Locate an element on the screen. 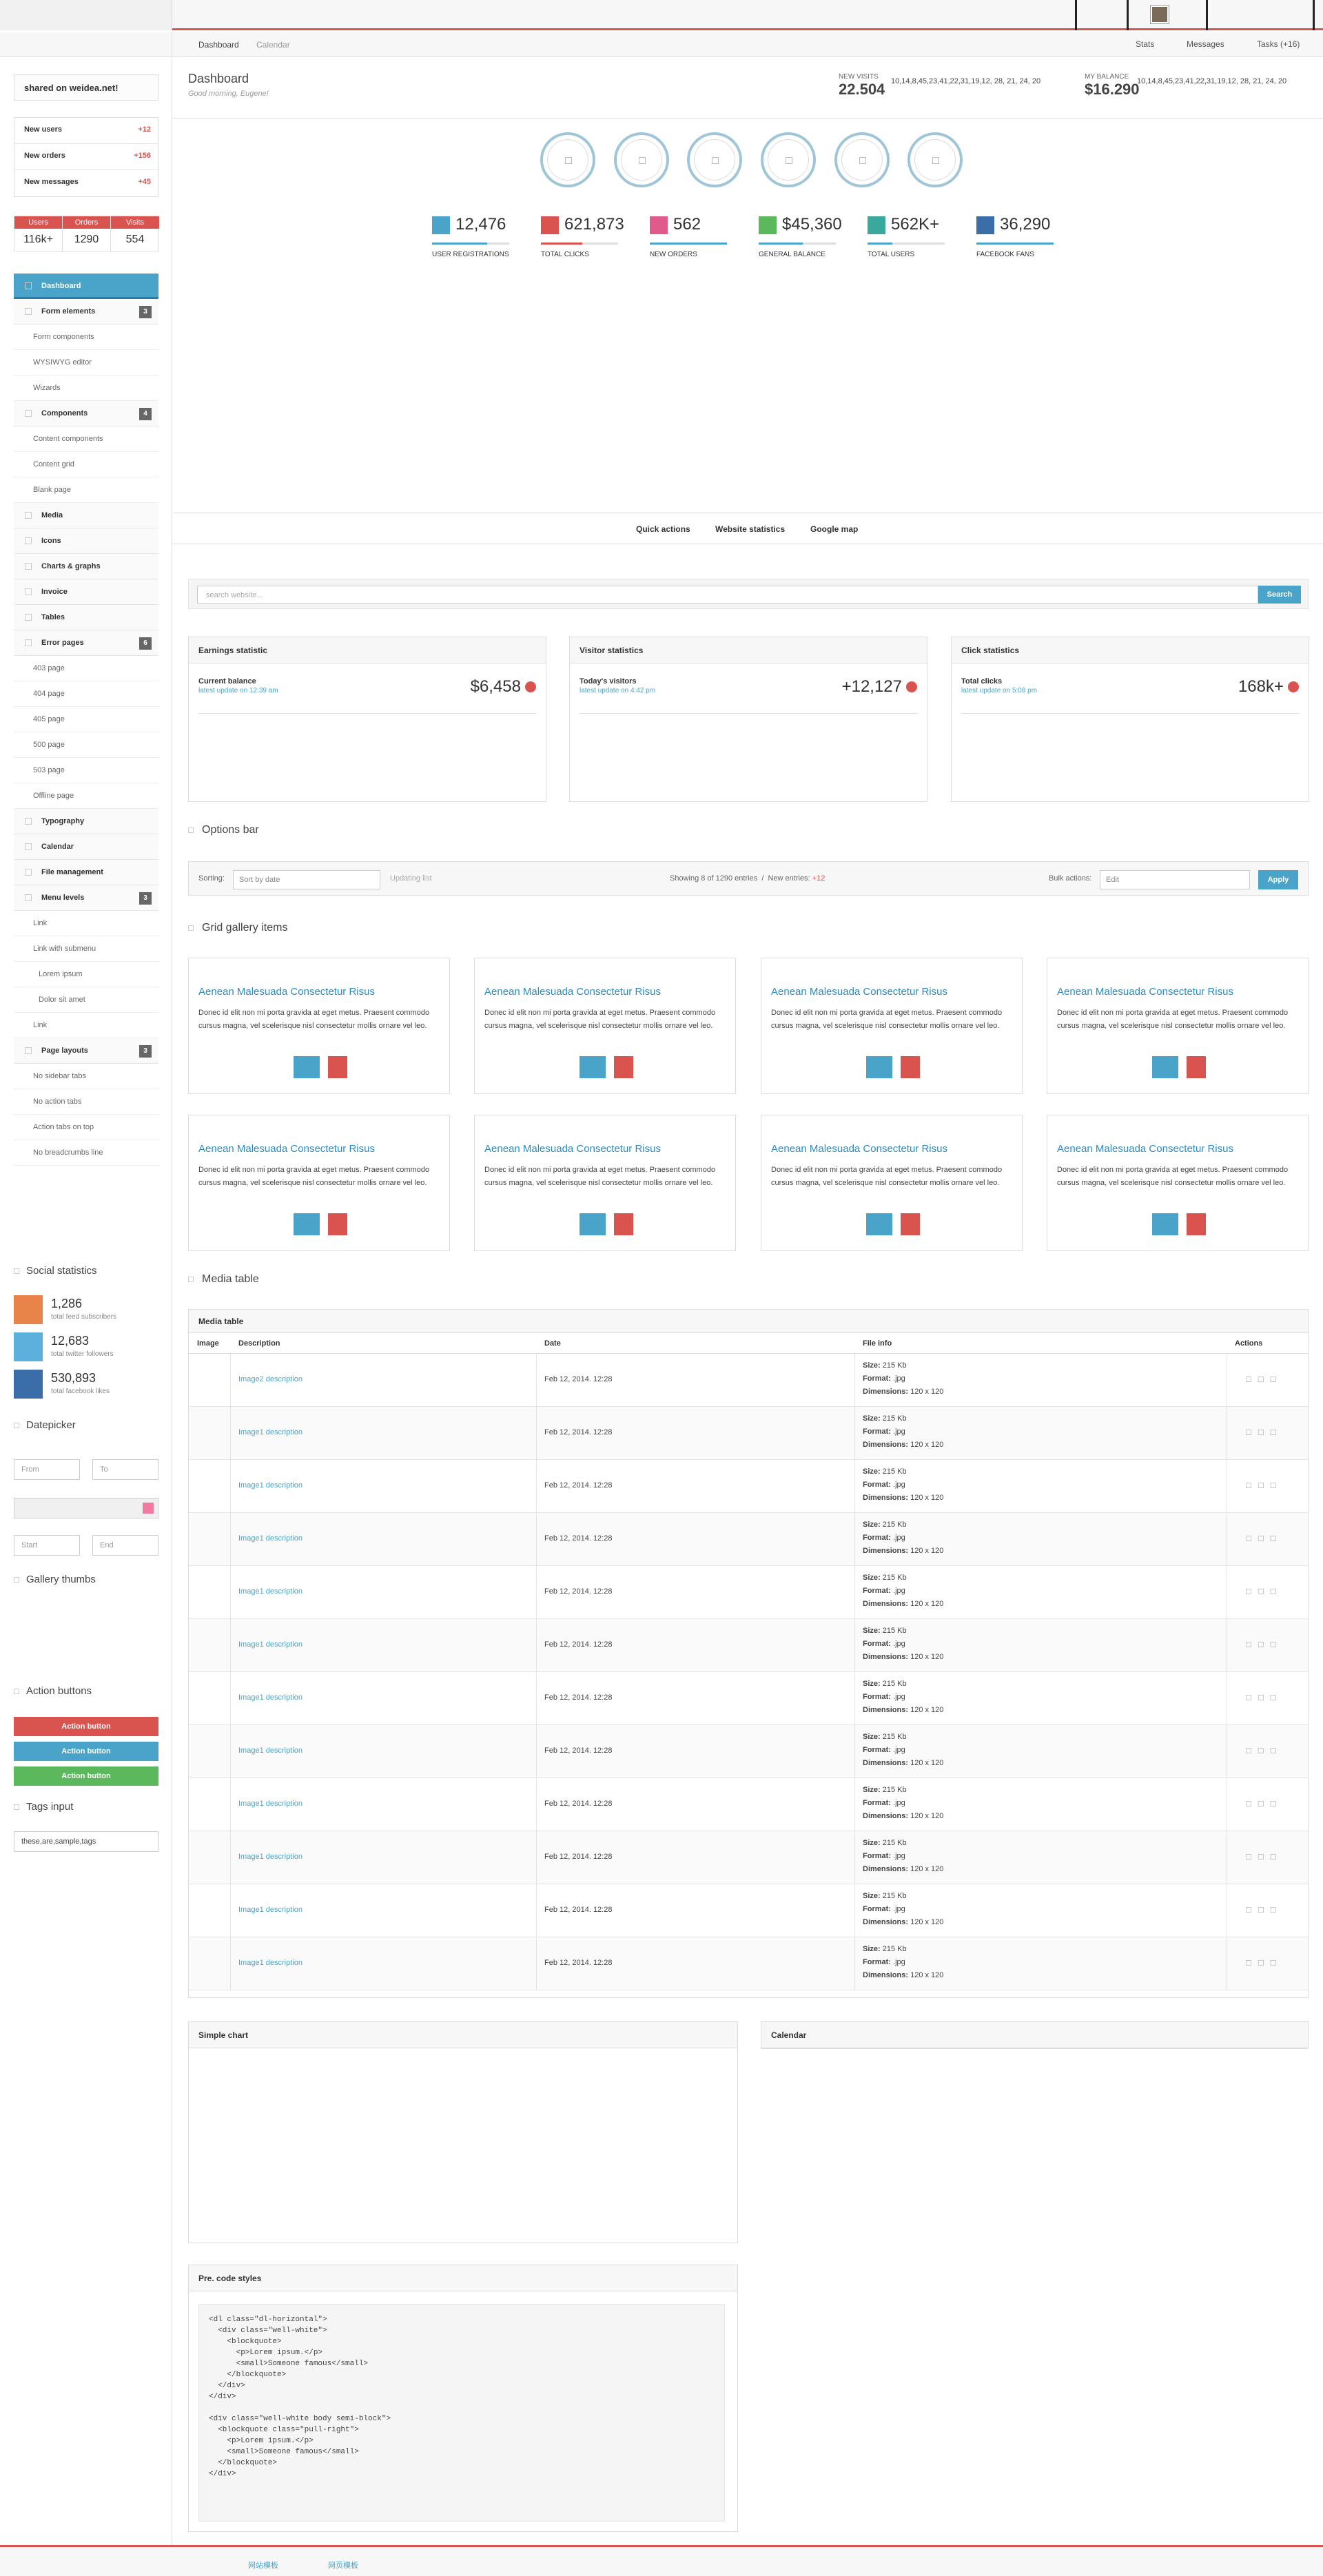 The width and height of the screenshot is (1323, 2576). sidebar-item: Blank page is located at coordinates (86, 490).